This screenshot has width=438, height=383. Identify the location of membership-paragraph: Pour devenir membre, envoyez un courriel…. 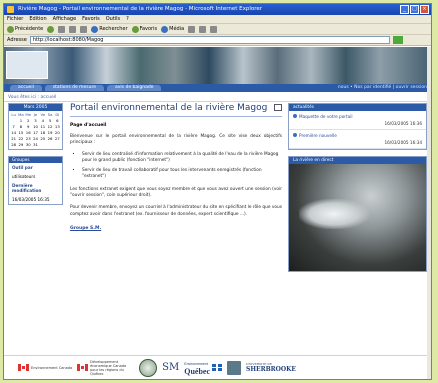
(176, 211).